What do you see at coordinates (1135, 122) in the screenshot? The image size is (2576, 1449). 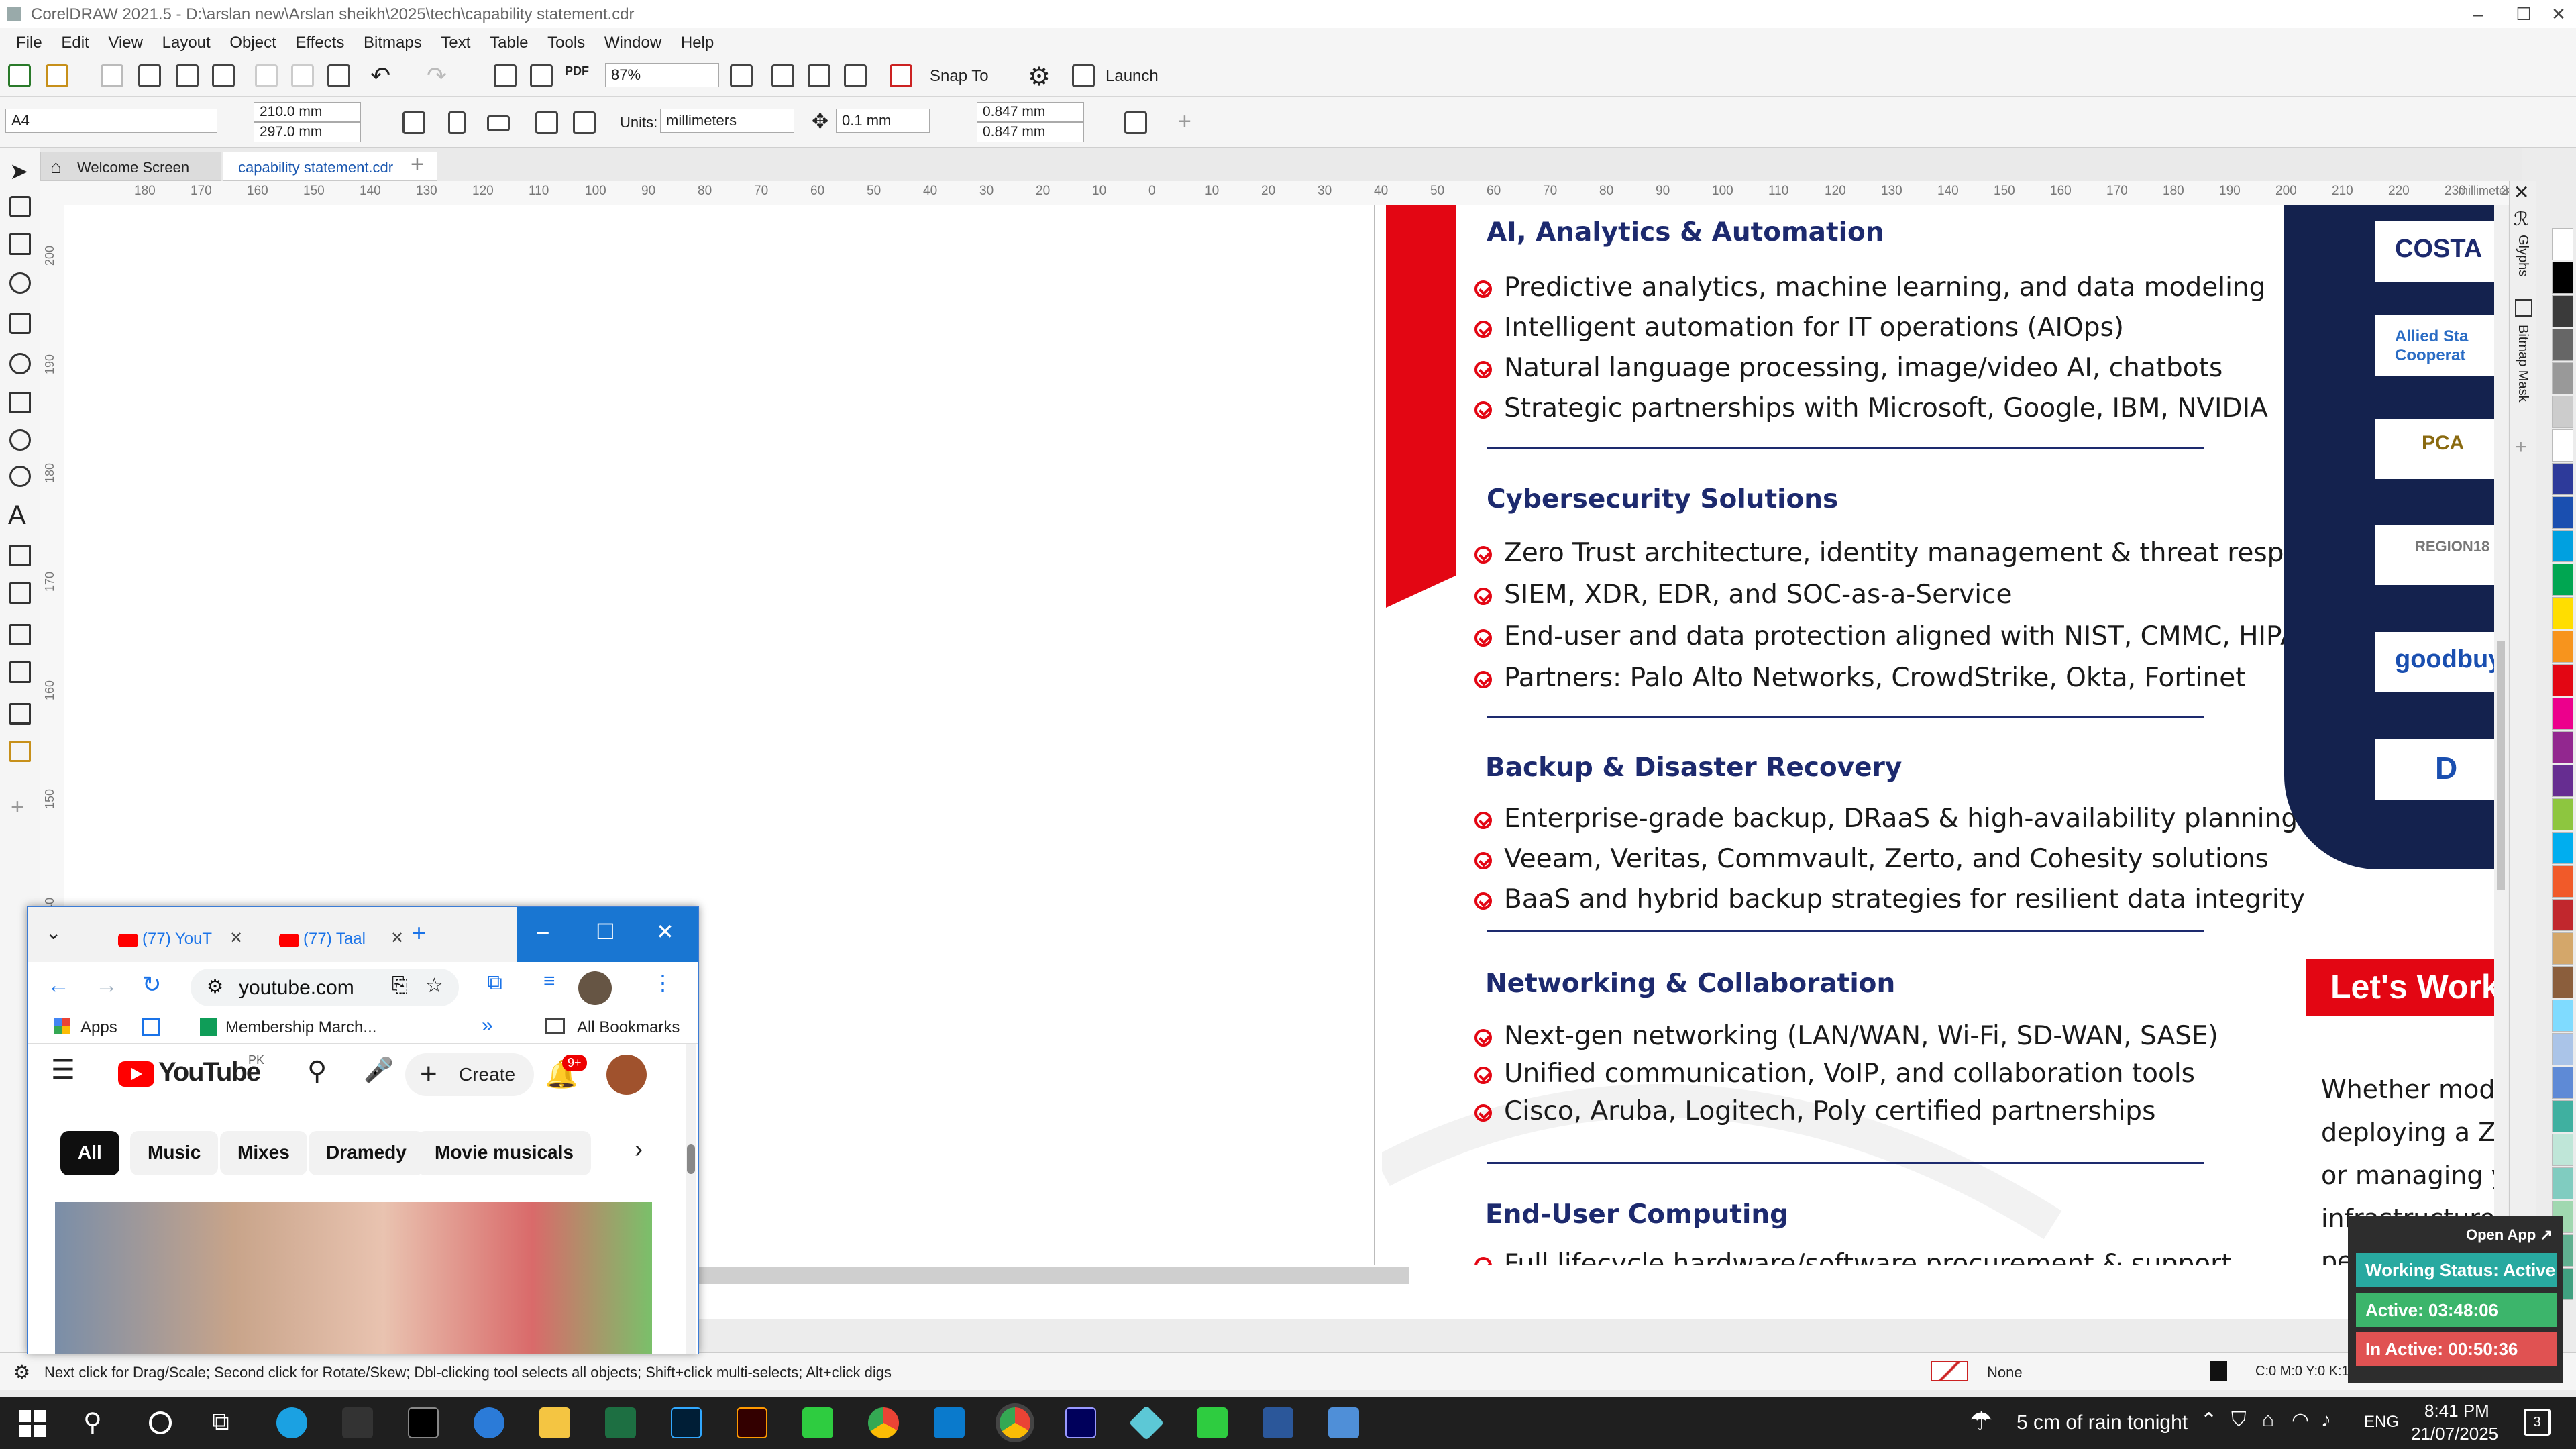 I see `treat-as-filled-icon` at bounding box center [1135, 122].